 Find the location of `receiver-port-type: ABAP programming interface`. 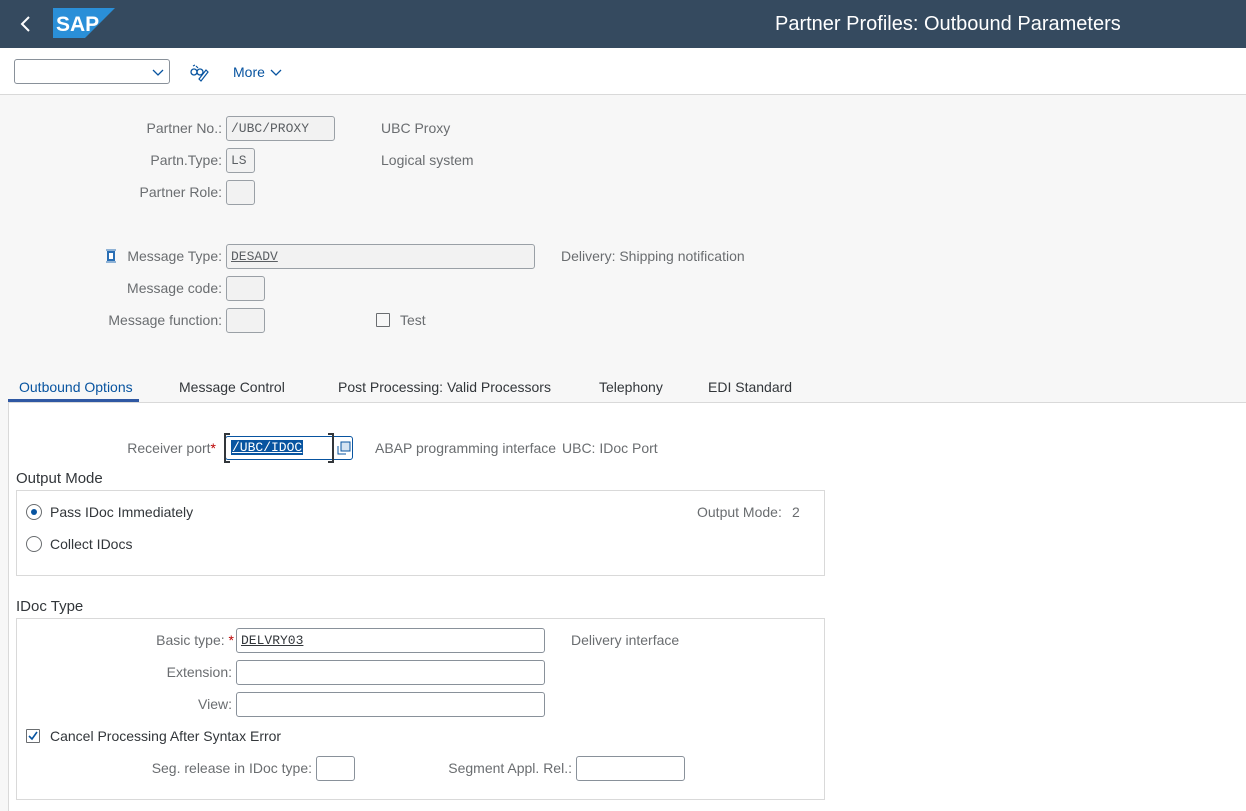

receiver-port-type: ABAP programming interface is located at coordinates (466, 448).